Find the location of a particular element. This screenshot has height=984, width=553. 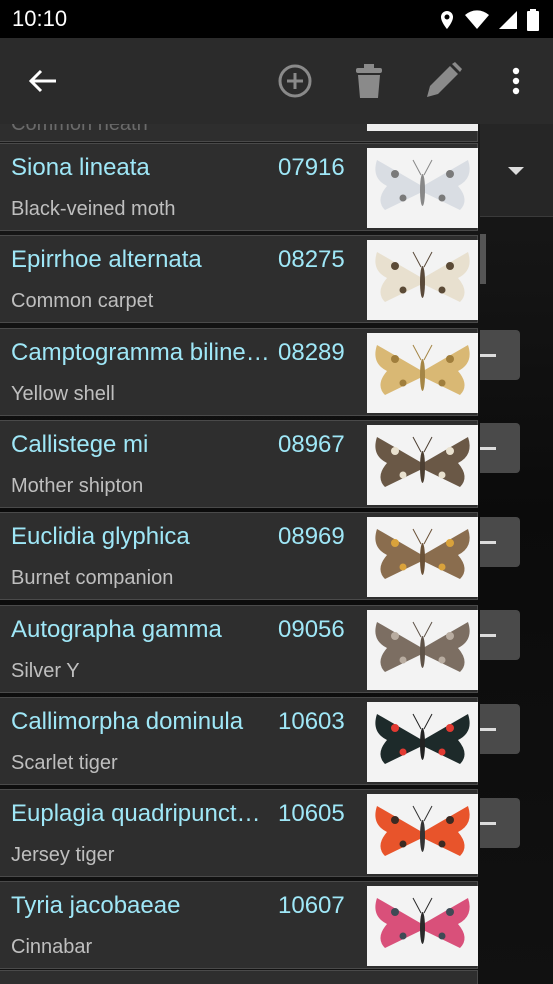

pencil-icon is located at coordinates (444, 79).